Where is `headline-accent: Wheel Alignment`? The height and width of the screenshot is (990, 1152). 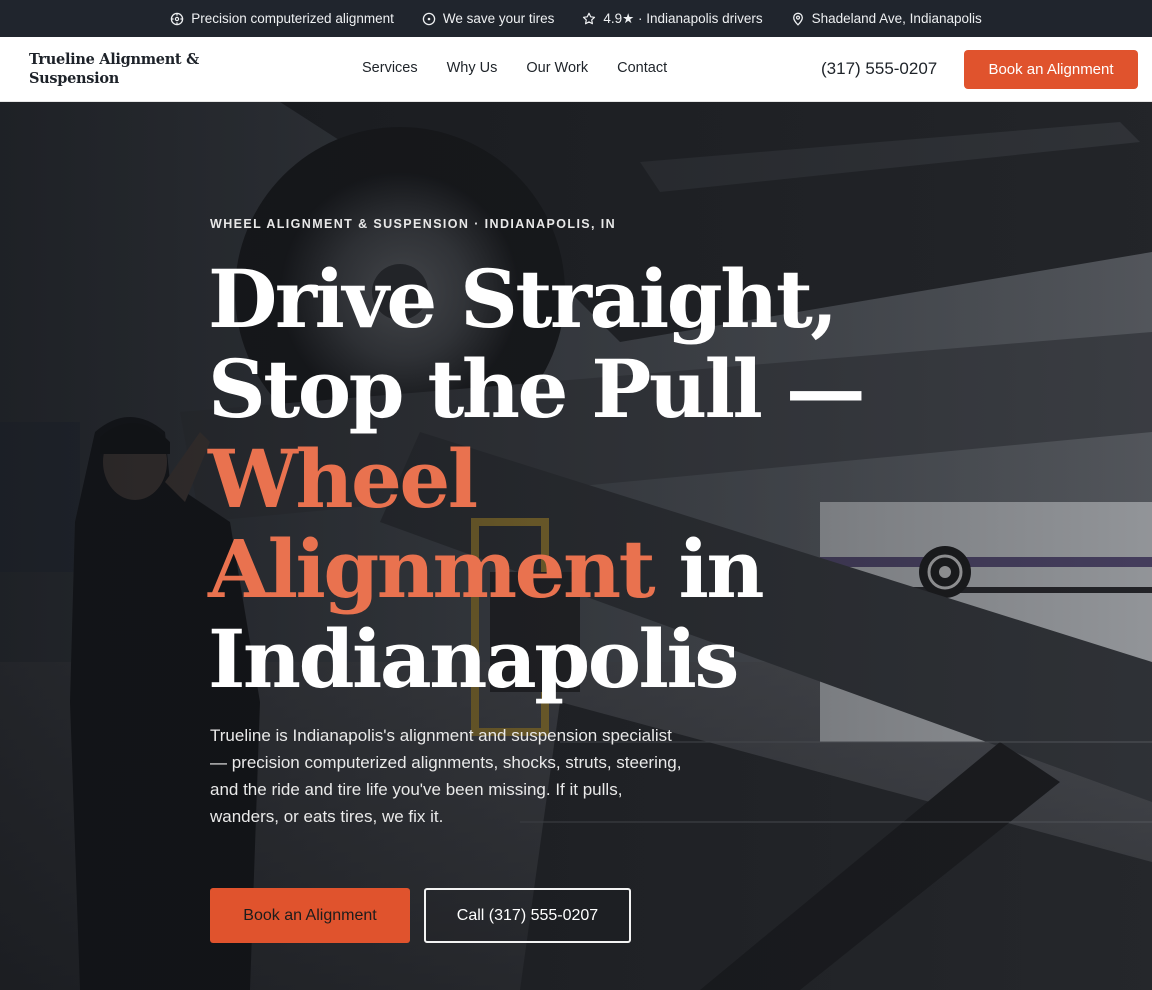
headline-accent: Wheel Alignment is located at coordinates (432, 524).